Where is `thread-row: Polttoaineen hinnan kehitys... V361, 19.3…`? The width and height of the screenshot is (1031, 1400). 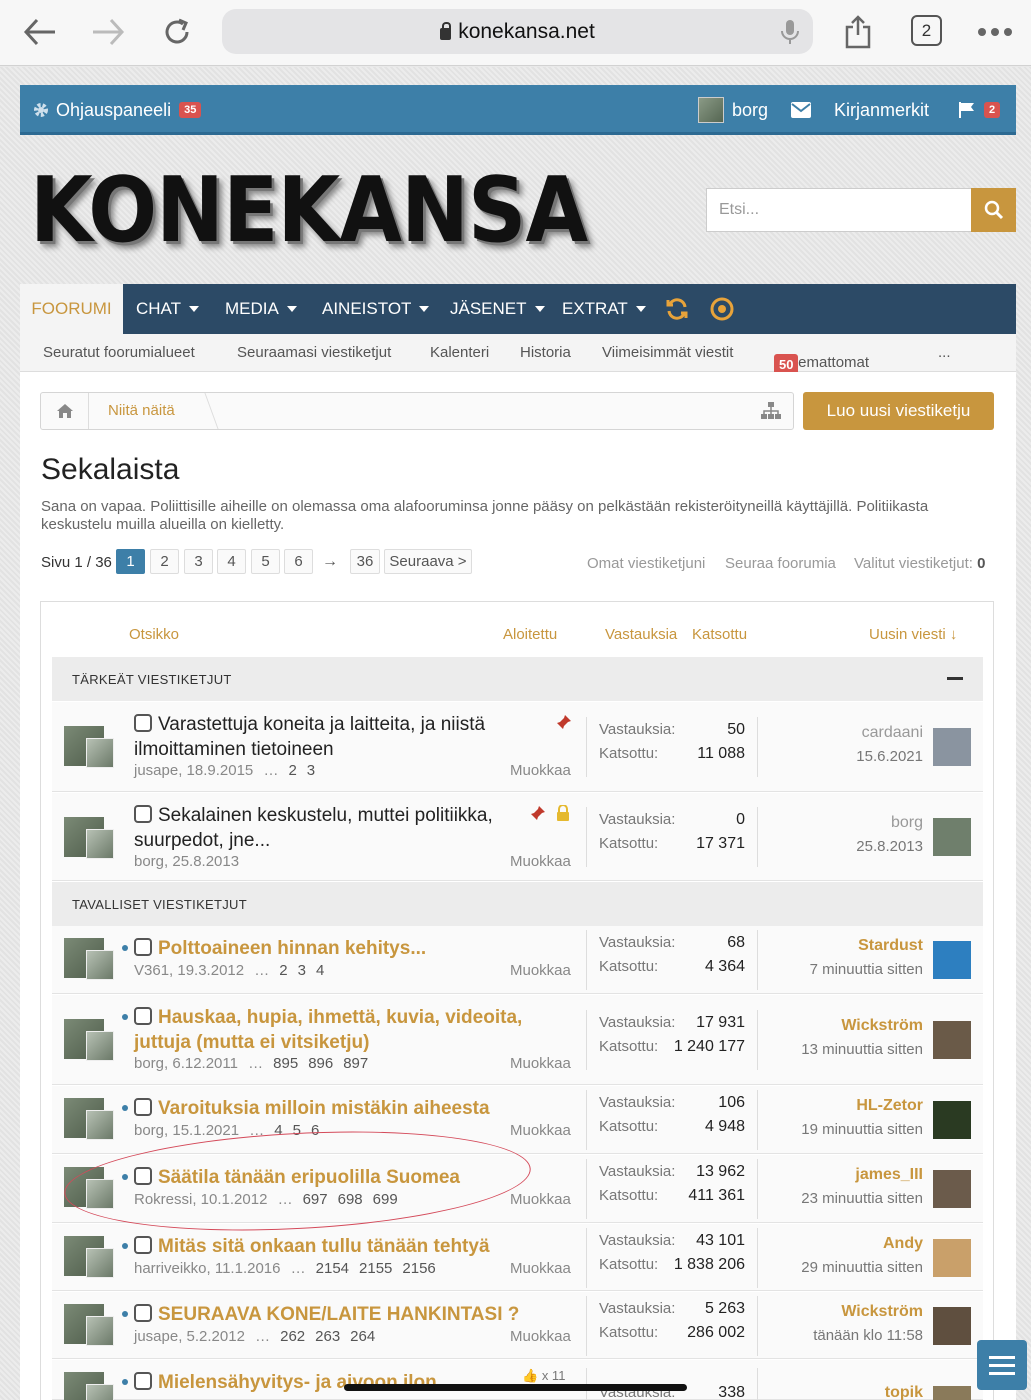
thread-row: Polttoaineen hinnan kehitys... V361, 19.3… is located at coordinates (517, 960).